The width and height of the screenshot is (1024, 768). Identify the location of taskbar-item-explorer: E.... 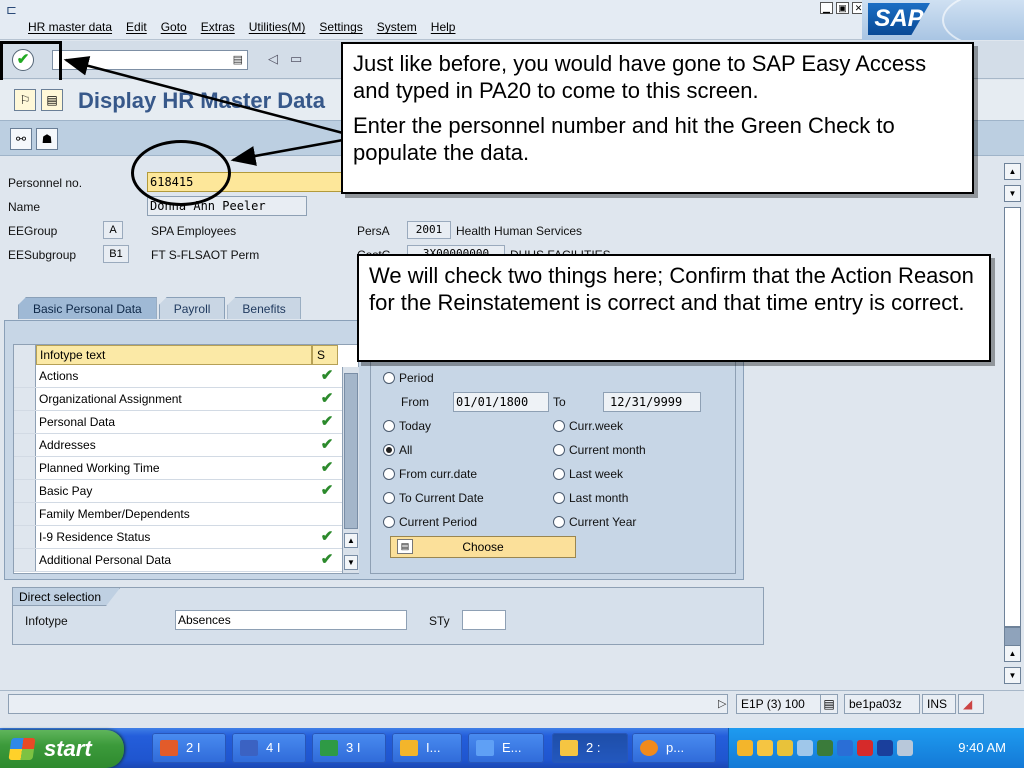
(506, 748).